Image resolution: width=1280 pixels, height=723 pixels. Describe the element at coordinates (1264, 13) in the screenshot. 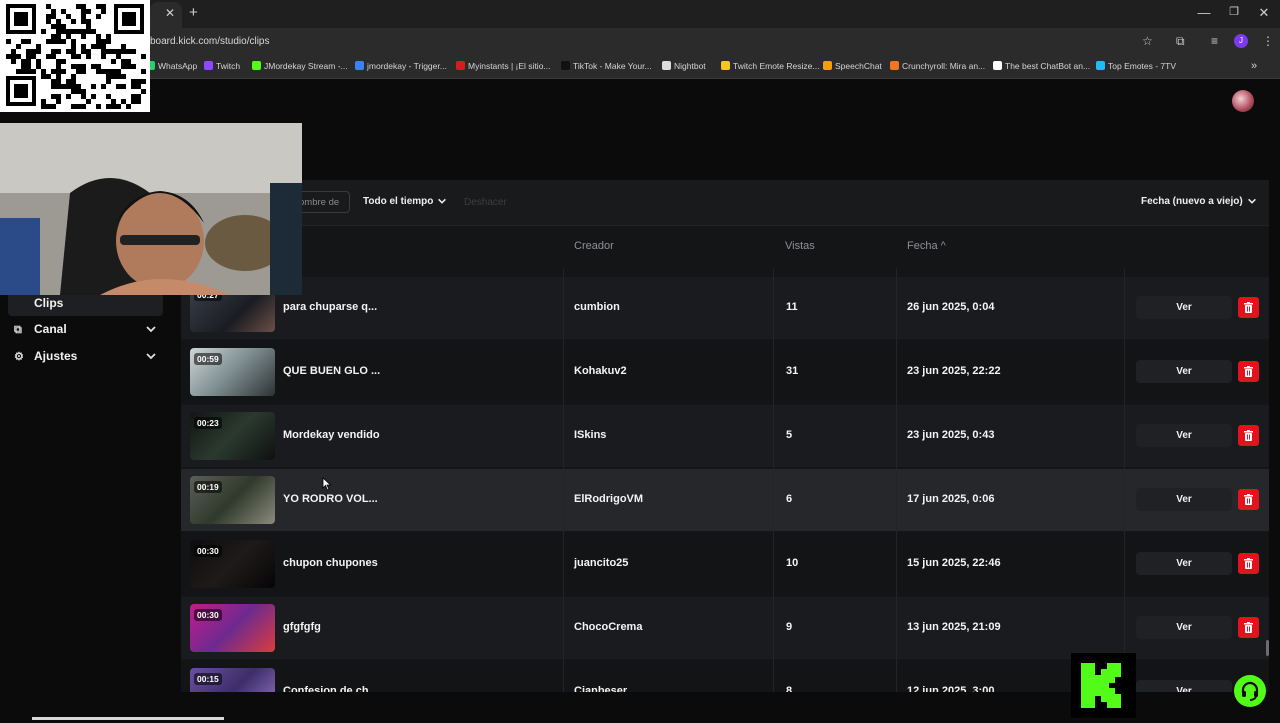

I see `close-window-icon: ✕` at that location.